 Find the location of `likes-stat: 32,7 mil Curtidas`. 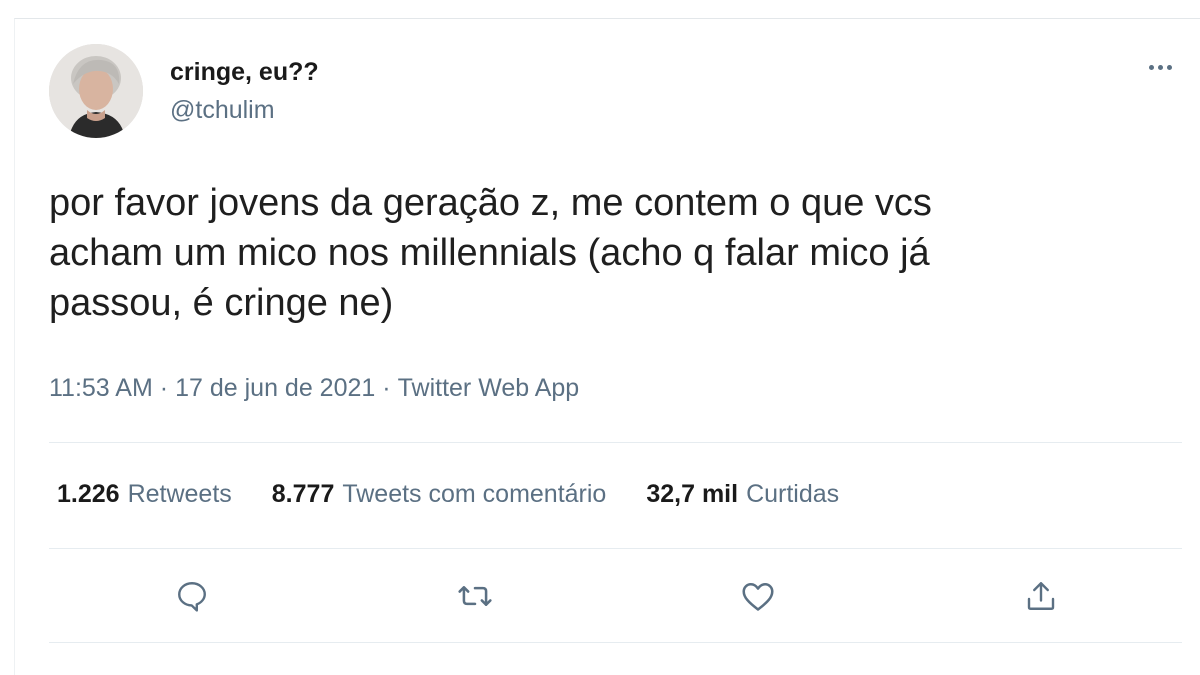

likes-stat: 32,7 mil Curtidas is located at coordinates (742, 494).